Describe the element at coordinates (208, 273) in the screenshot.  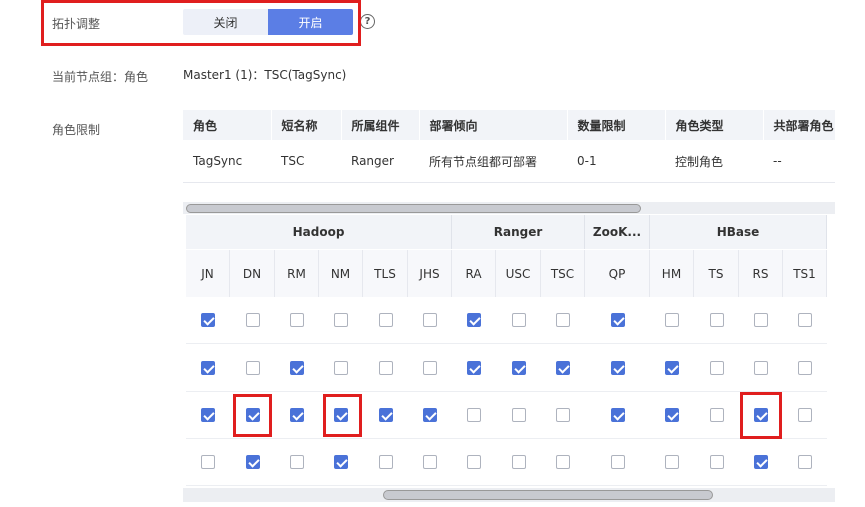
I see `column-header-jn: JN` at that location.